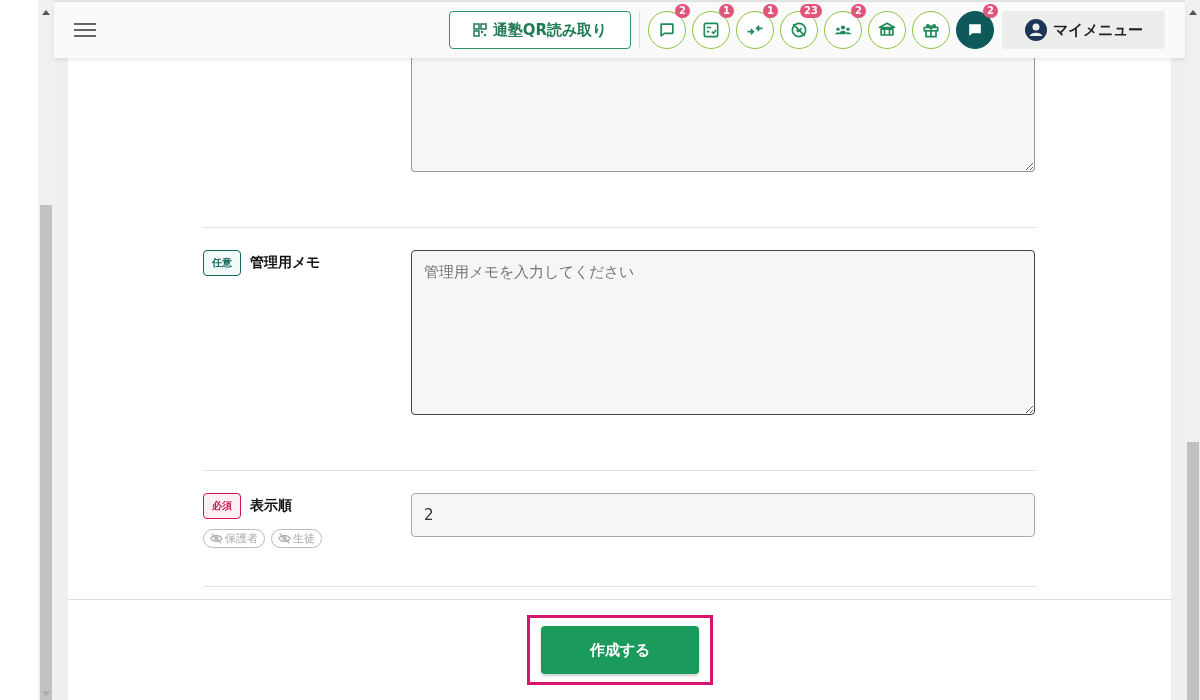 Image resolution: width=1200 pixels, height=700 pixels. I want to click on count-badge: 23, so click(811, 11).